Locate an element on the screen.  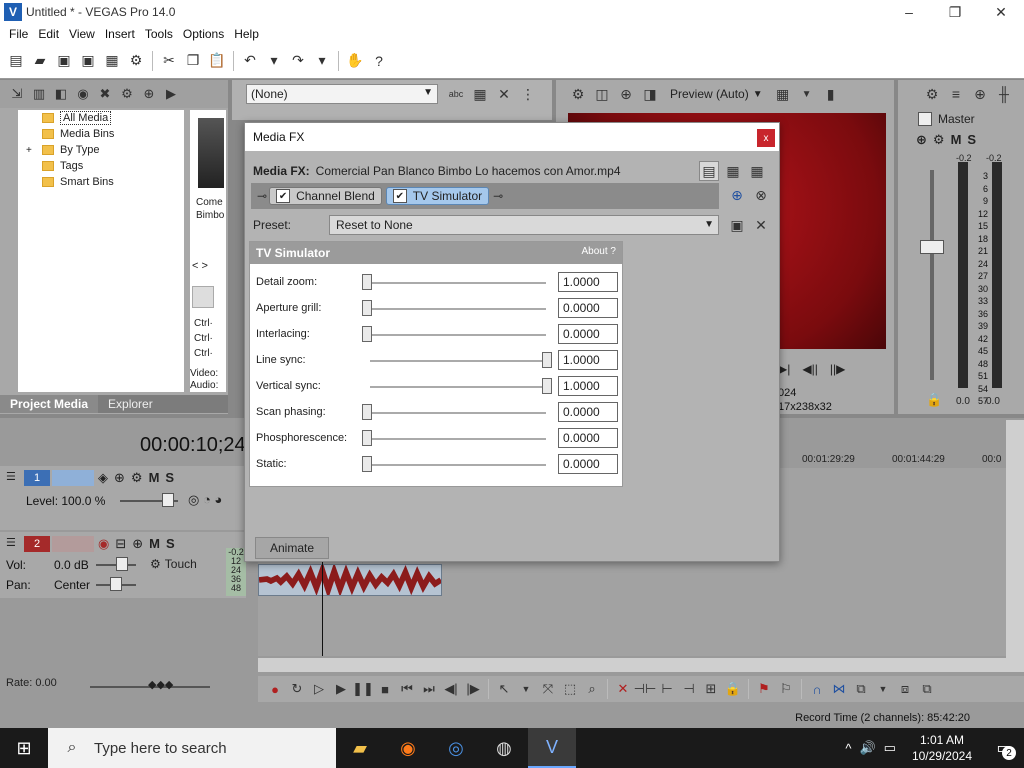
fx-filter-dropdown: (None) ▼ is located at coordinates (342, 94).